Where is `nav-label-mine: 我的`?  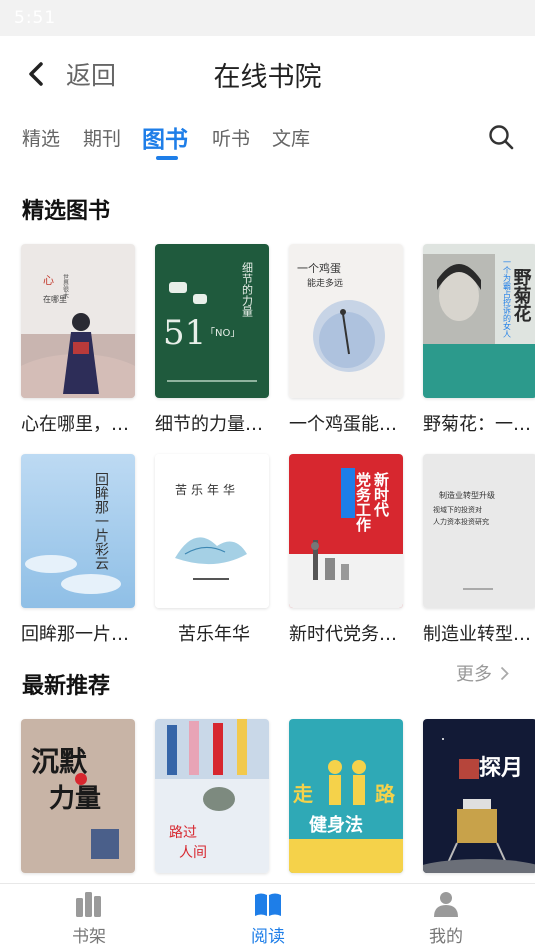
nav-label-mine: 我的 is located at coordinates (446, 937).